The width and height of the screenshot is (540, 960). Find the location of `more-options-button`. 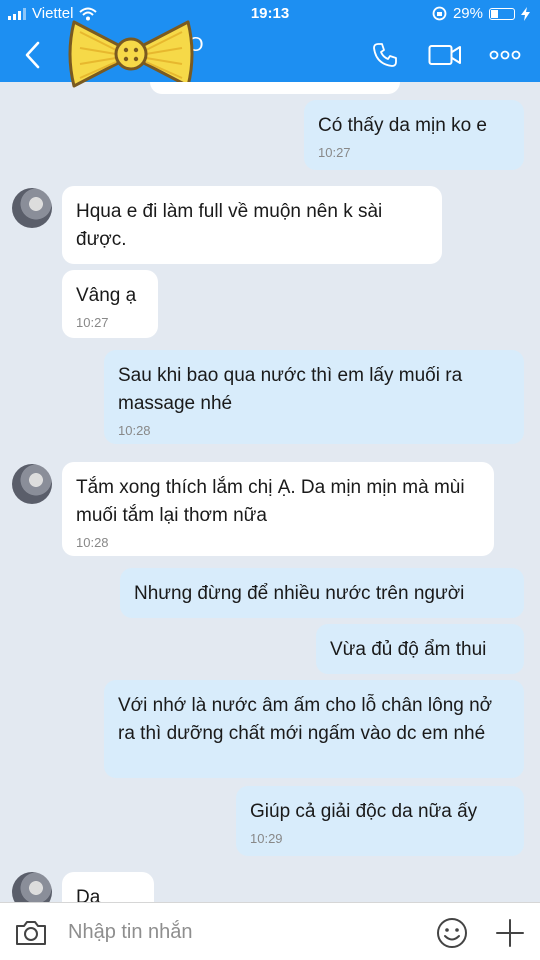

more-options-button is located at coordinates (505, 55).